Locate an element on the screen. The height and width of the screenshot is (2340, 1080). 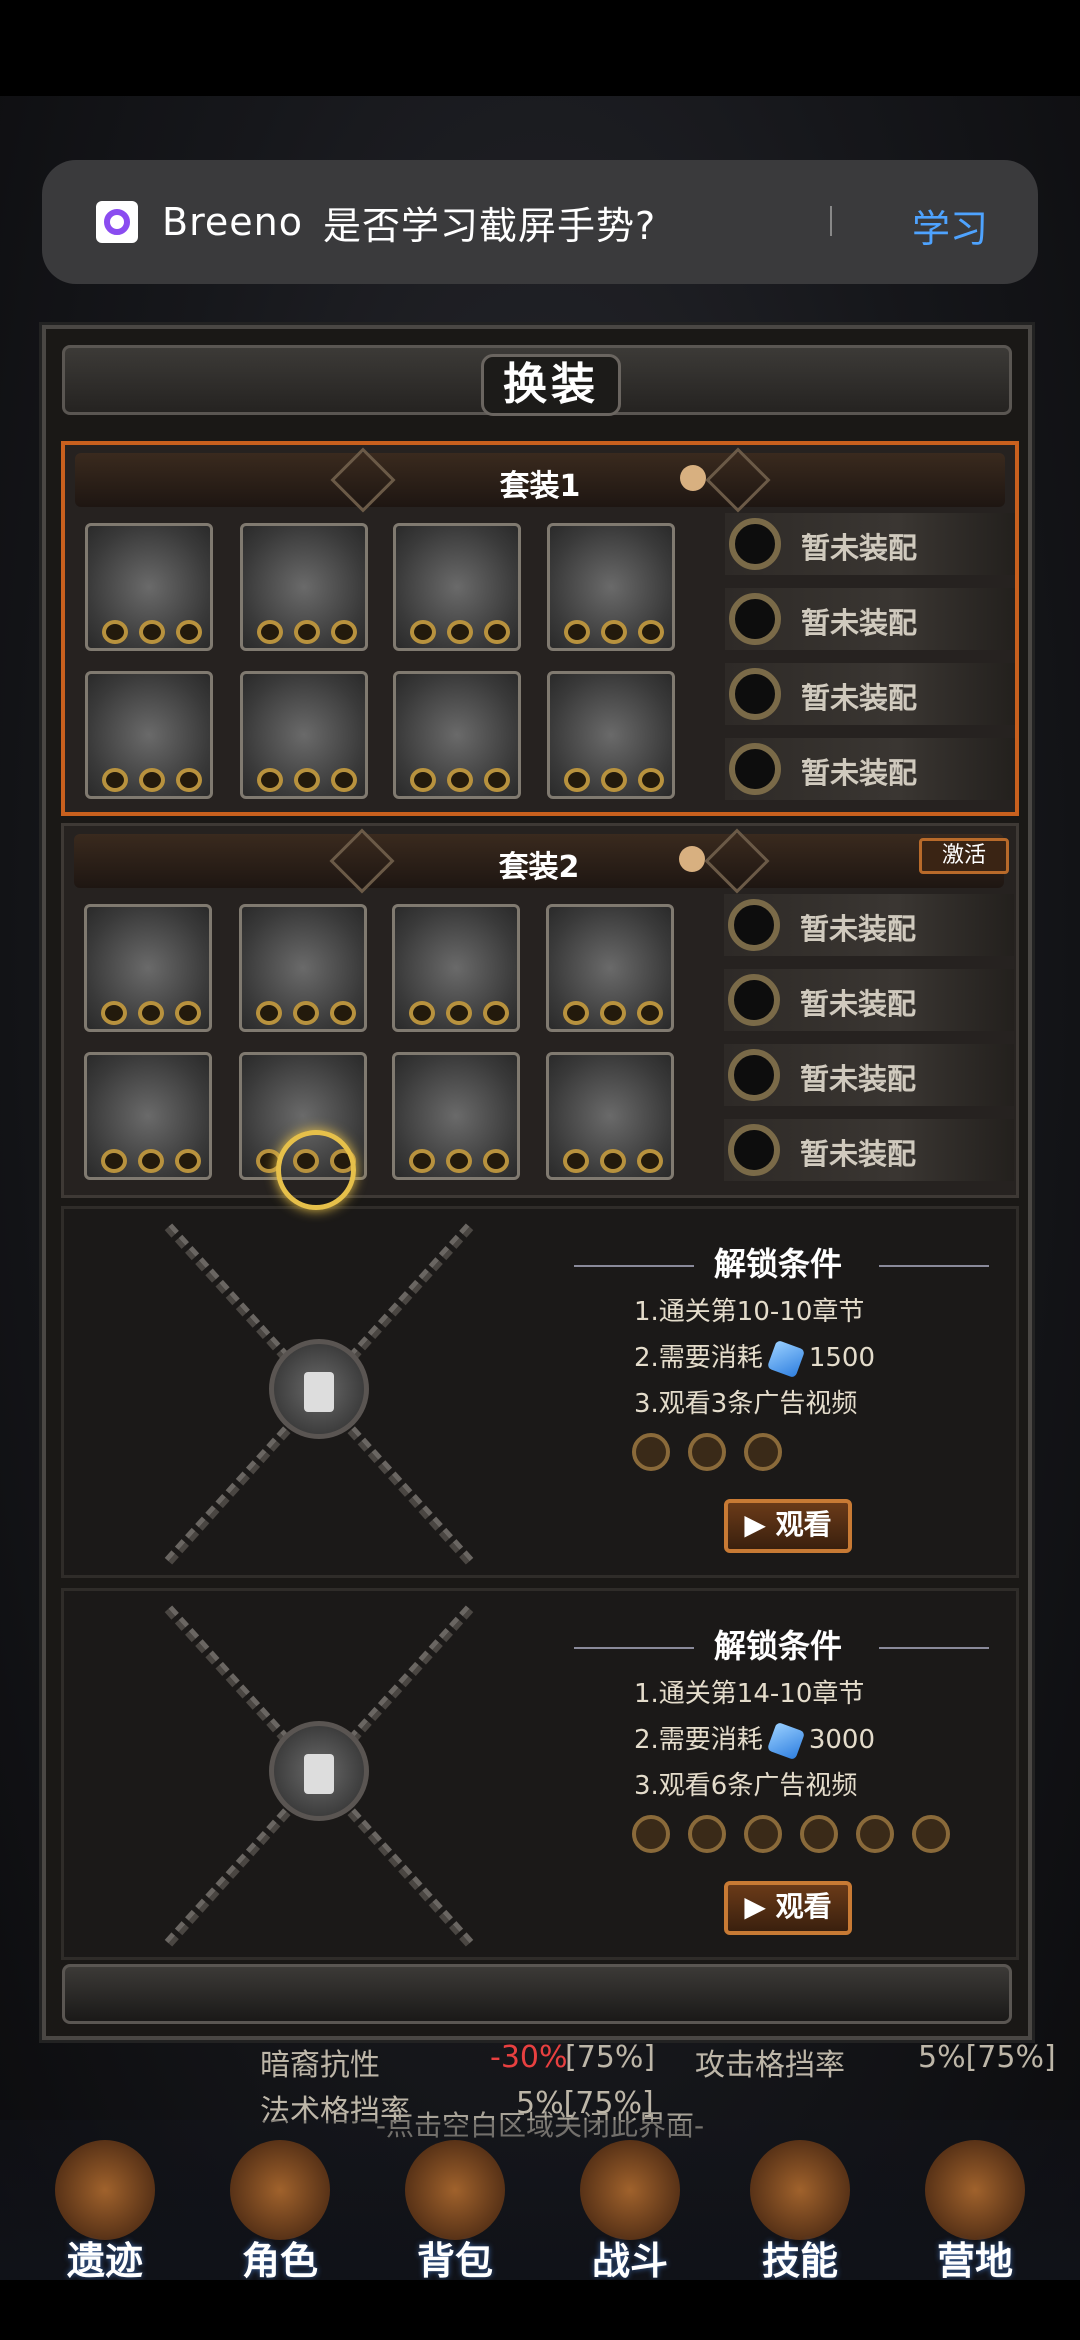
unlock-condition: 3.观看6条广告视频 is located at coordinates (746, 1786).